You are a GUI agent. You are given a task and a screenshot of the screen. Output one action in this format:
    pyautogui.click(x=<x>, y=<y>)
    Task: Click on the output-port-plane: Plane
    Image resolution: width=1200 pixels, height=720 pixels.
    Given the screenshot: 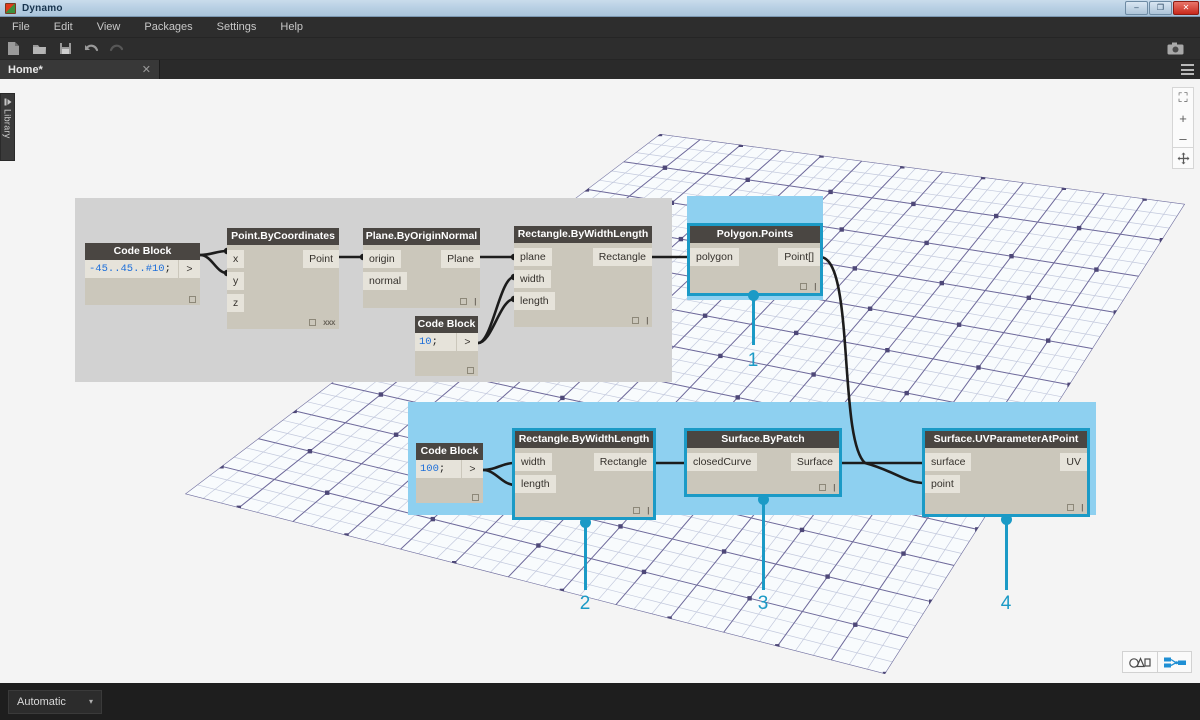 What is the action you would take?
    pyautogui.click(x=460, y=259)
    